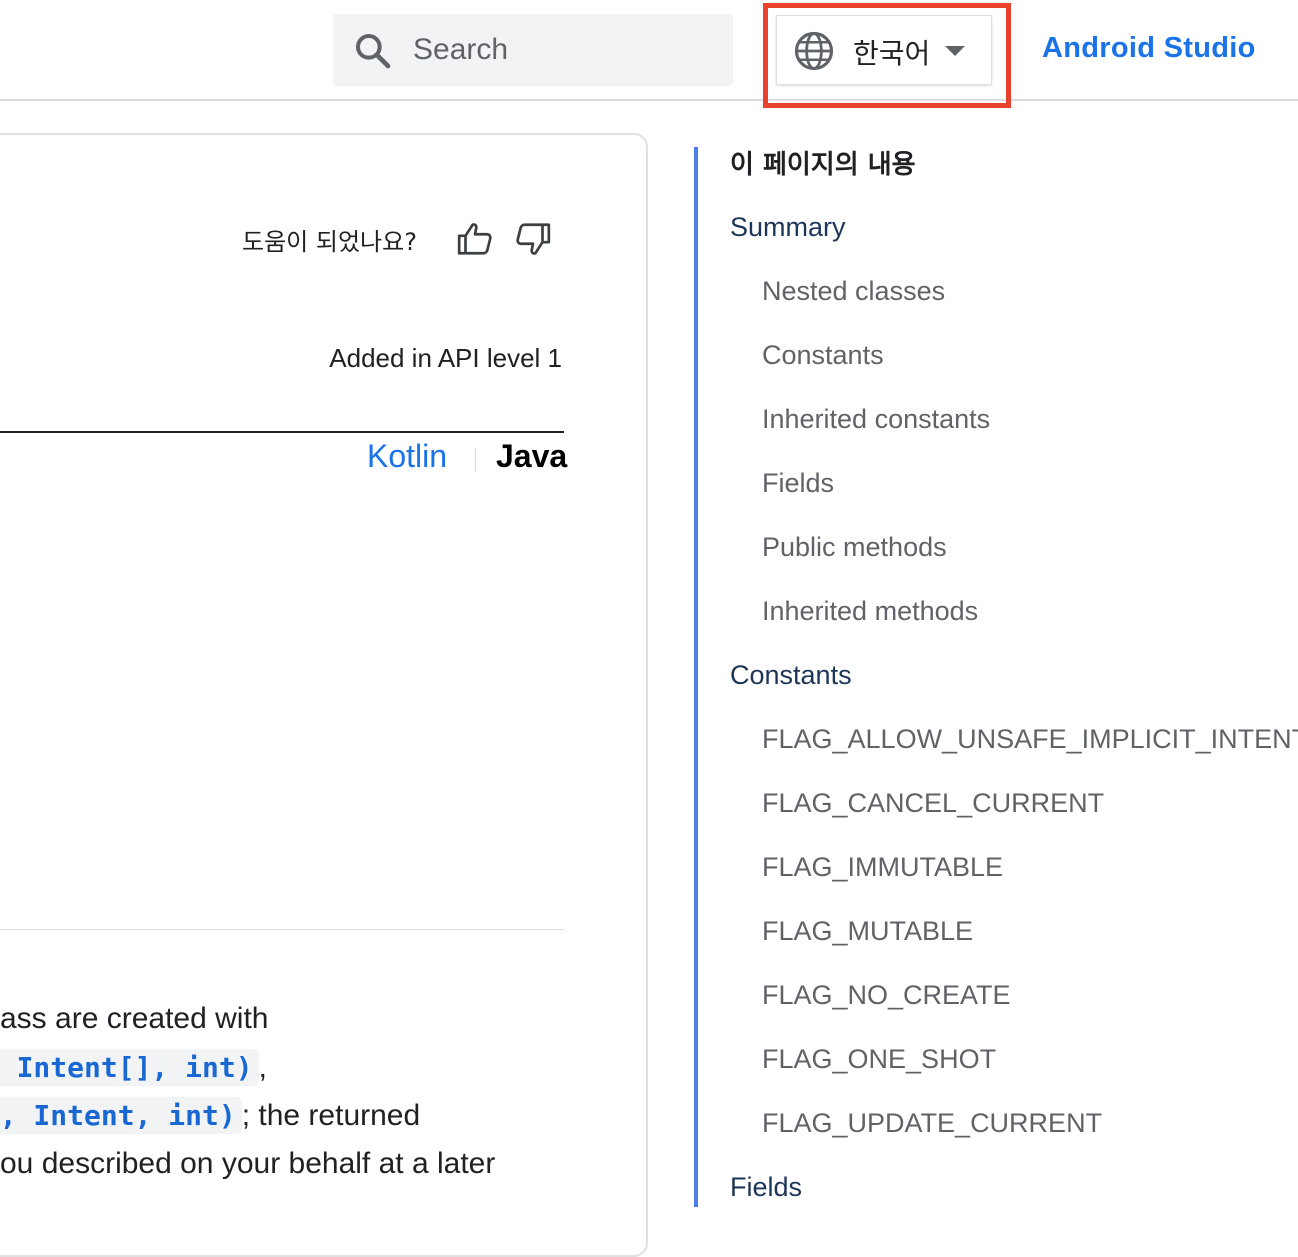 This screenshot has height=1257, width=1298. Describe the element at coordinates (853, 291) in the screenshot. I see `toc-item: Nested classes` at that location.